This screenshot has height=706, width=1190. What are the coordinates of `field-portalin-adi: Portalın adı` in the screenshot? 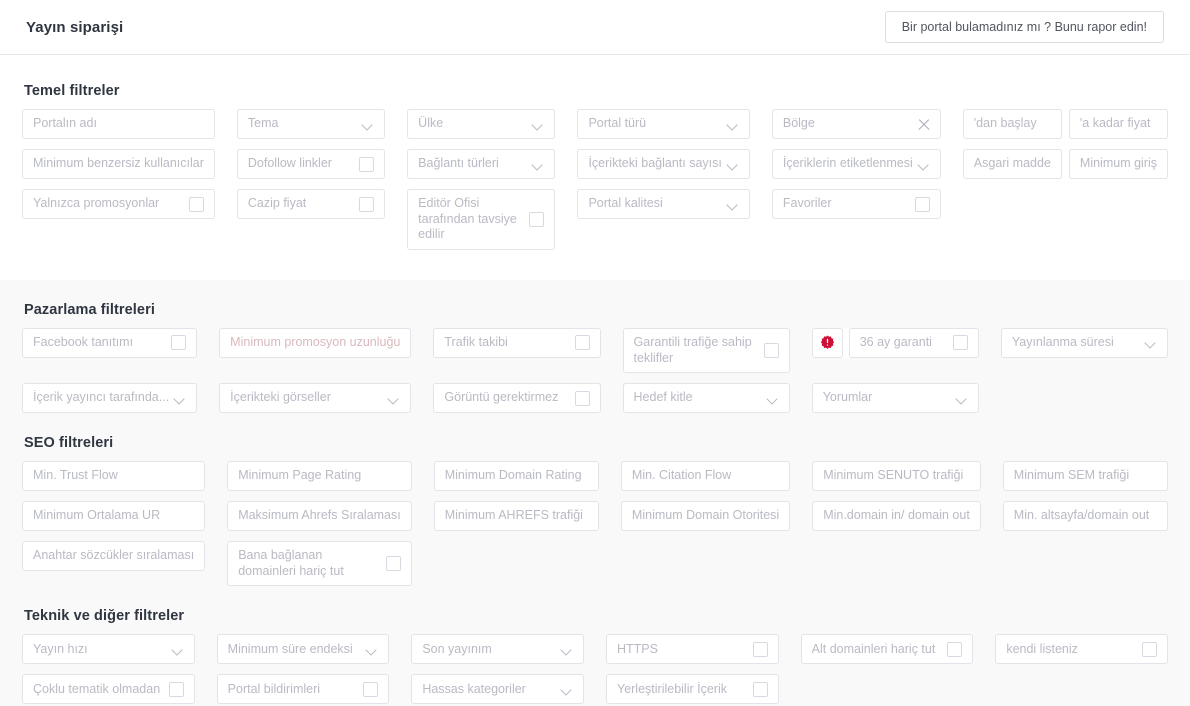 It's located at (118, 124).